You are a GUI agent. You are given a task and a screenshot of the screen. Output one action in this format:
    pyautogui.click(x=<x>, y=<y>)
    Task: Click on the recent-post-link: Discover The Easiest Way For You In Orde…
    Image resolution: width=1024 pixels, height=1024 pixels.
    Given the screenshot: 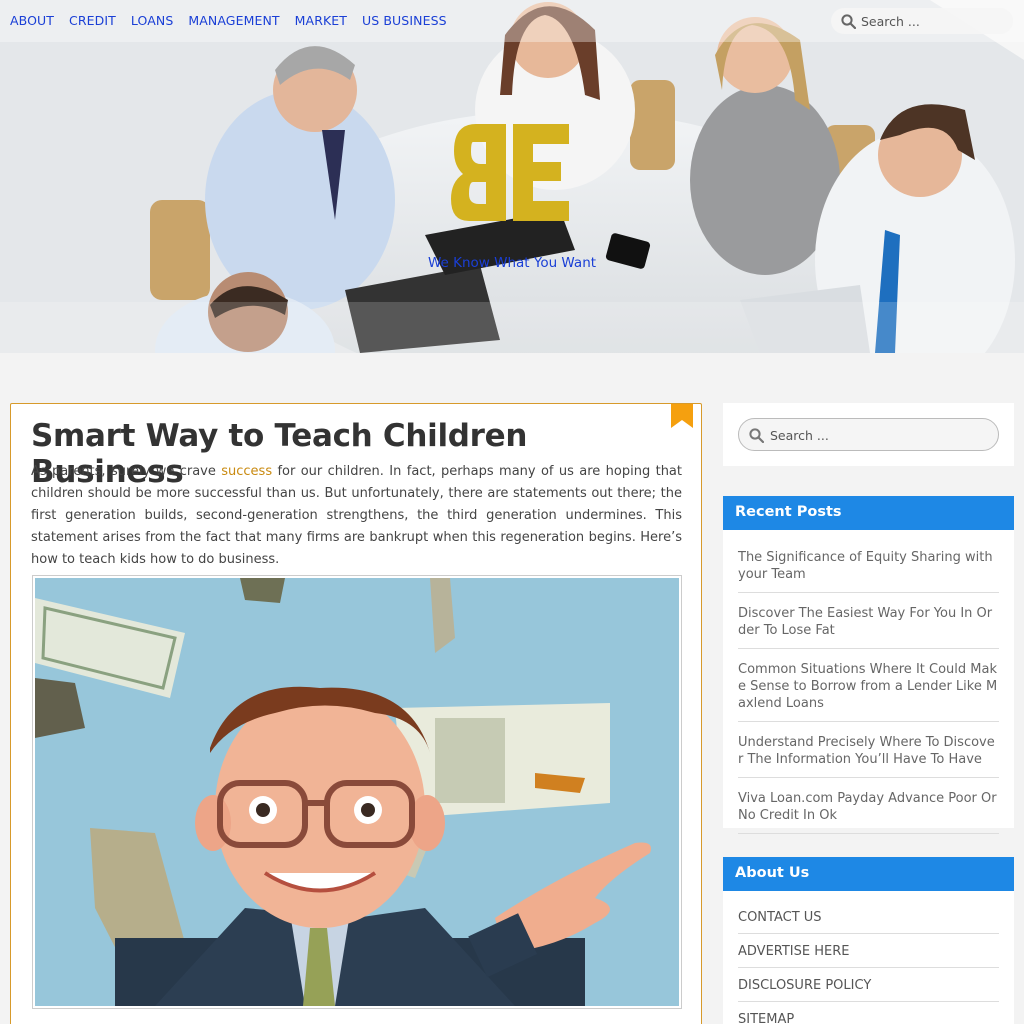 What is the action you would take?
    pyautogui.click(x=868, y=621)
    